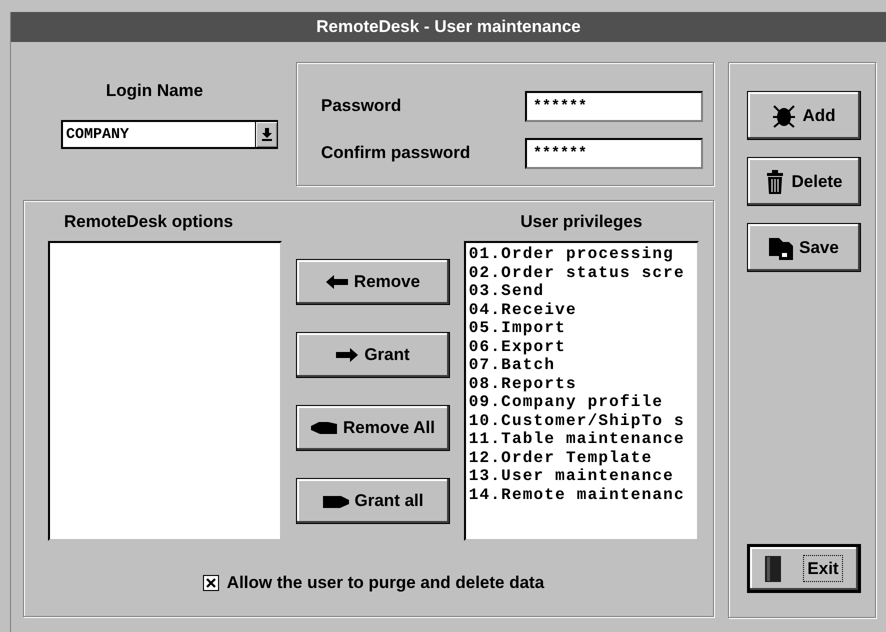 The image size is (886, 632). Describe the element at coordinates (373, 282) in the screenshot. I see `remove-button: Remove` at that location.